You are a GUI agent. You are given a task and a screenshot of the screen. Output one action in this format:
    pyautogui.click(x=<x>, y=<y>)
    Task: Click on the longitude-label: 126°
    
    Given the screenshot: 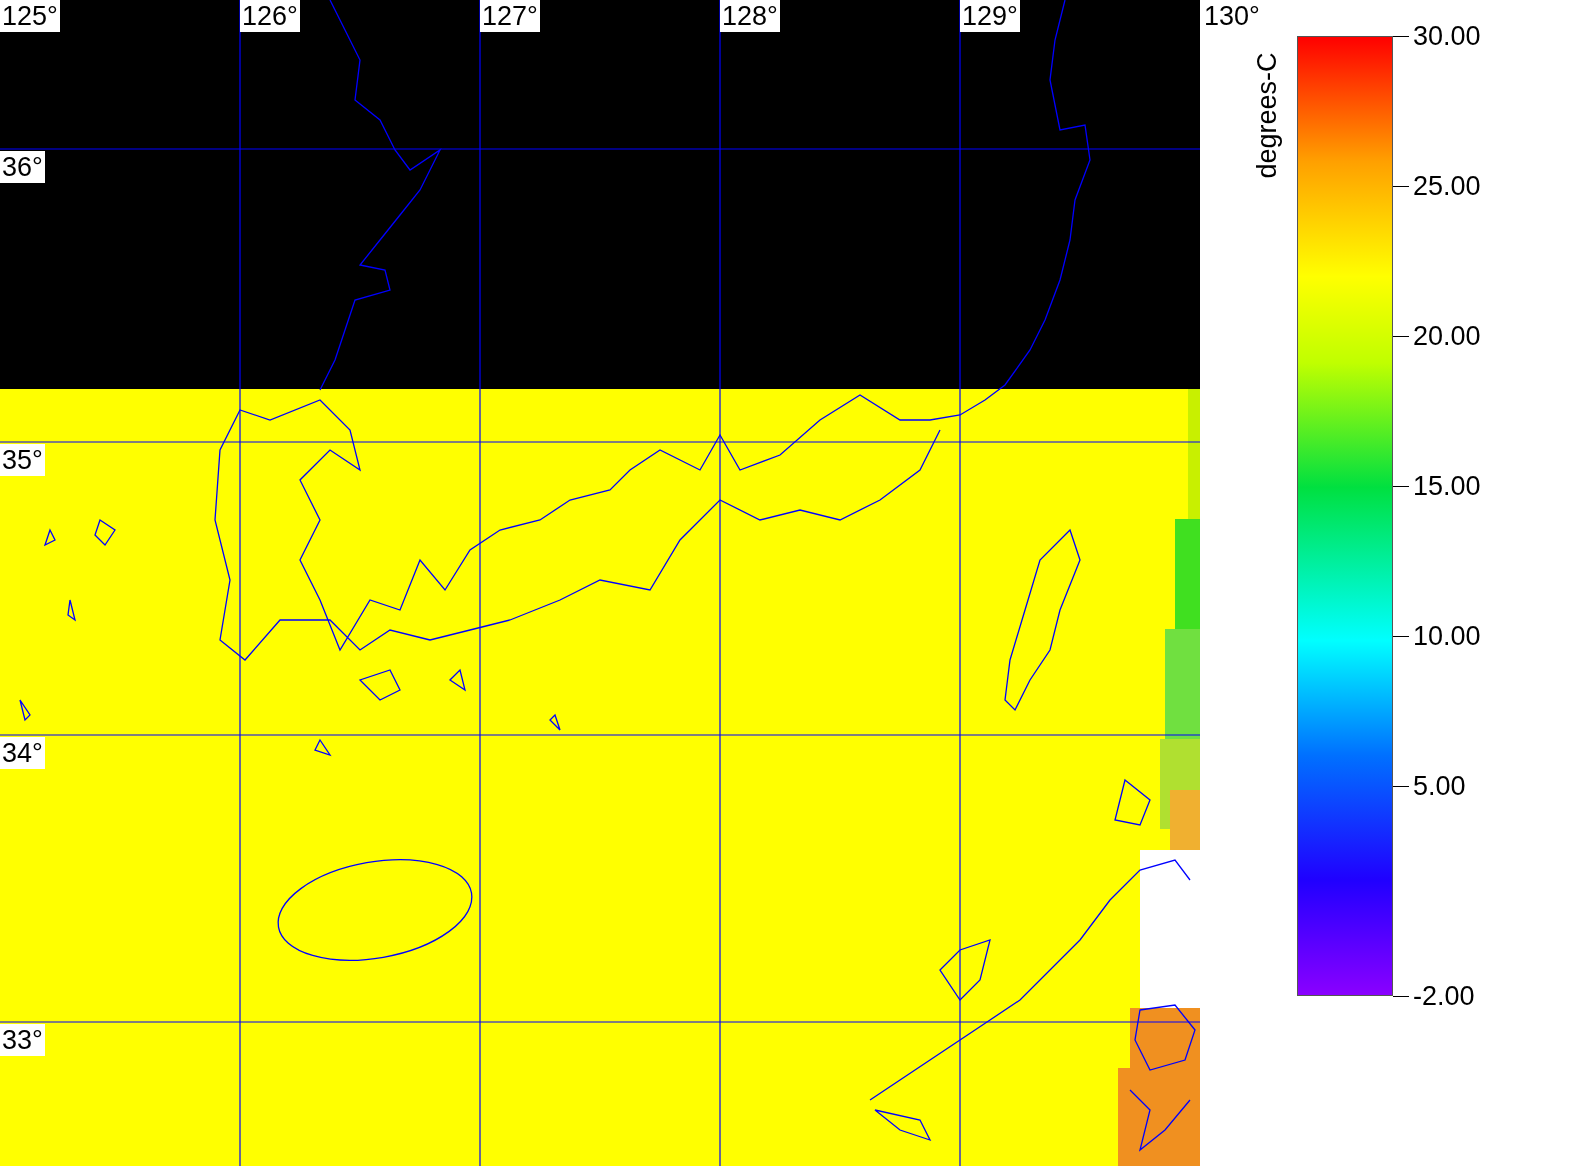 What is the action you would take?
    pyautogui.click(x=270, y=16)
    